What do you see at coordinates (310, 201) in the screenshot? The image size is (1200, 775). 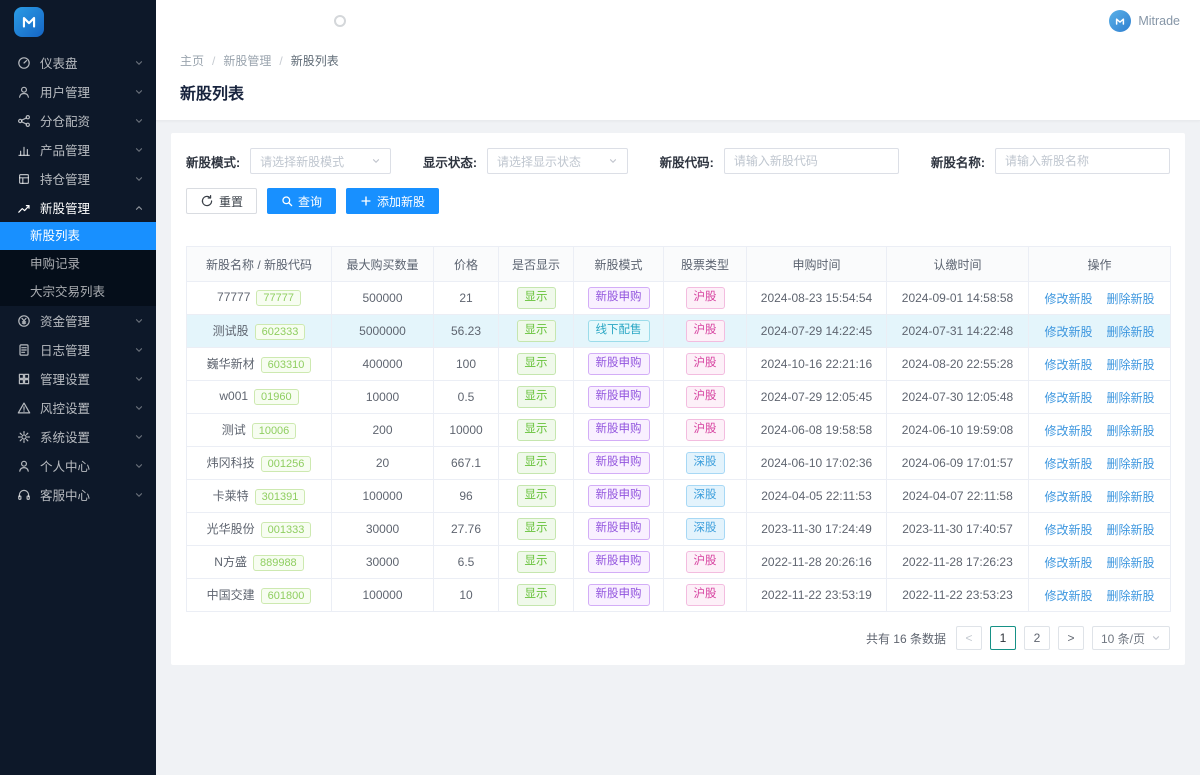 I see `search-button-label: 查询` at bounding box center [310, 201].